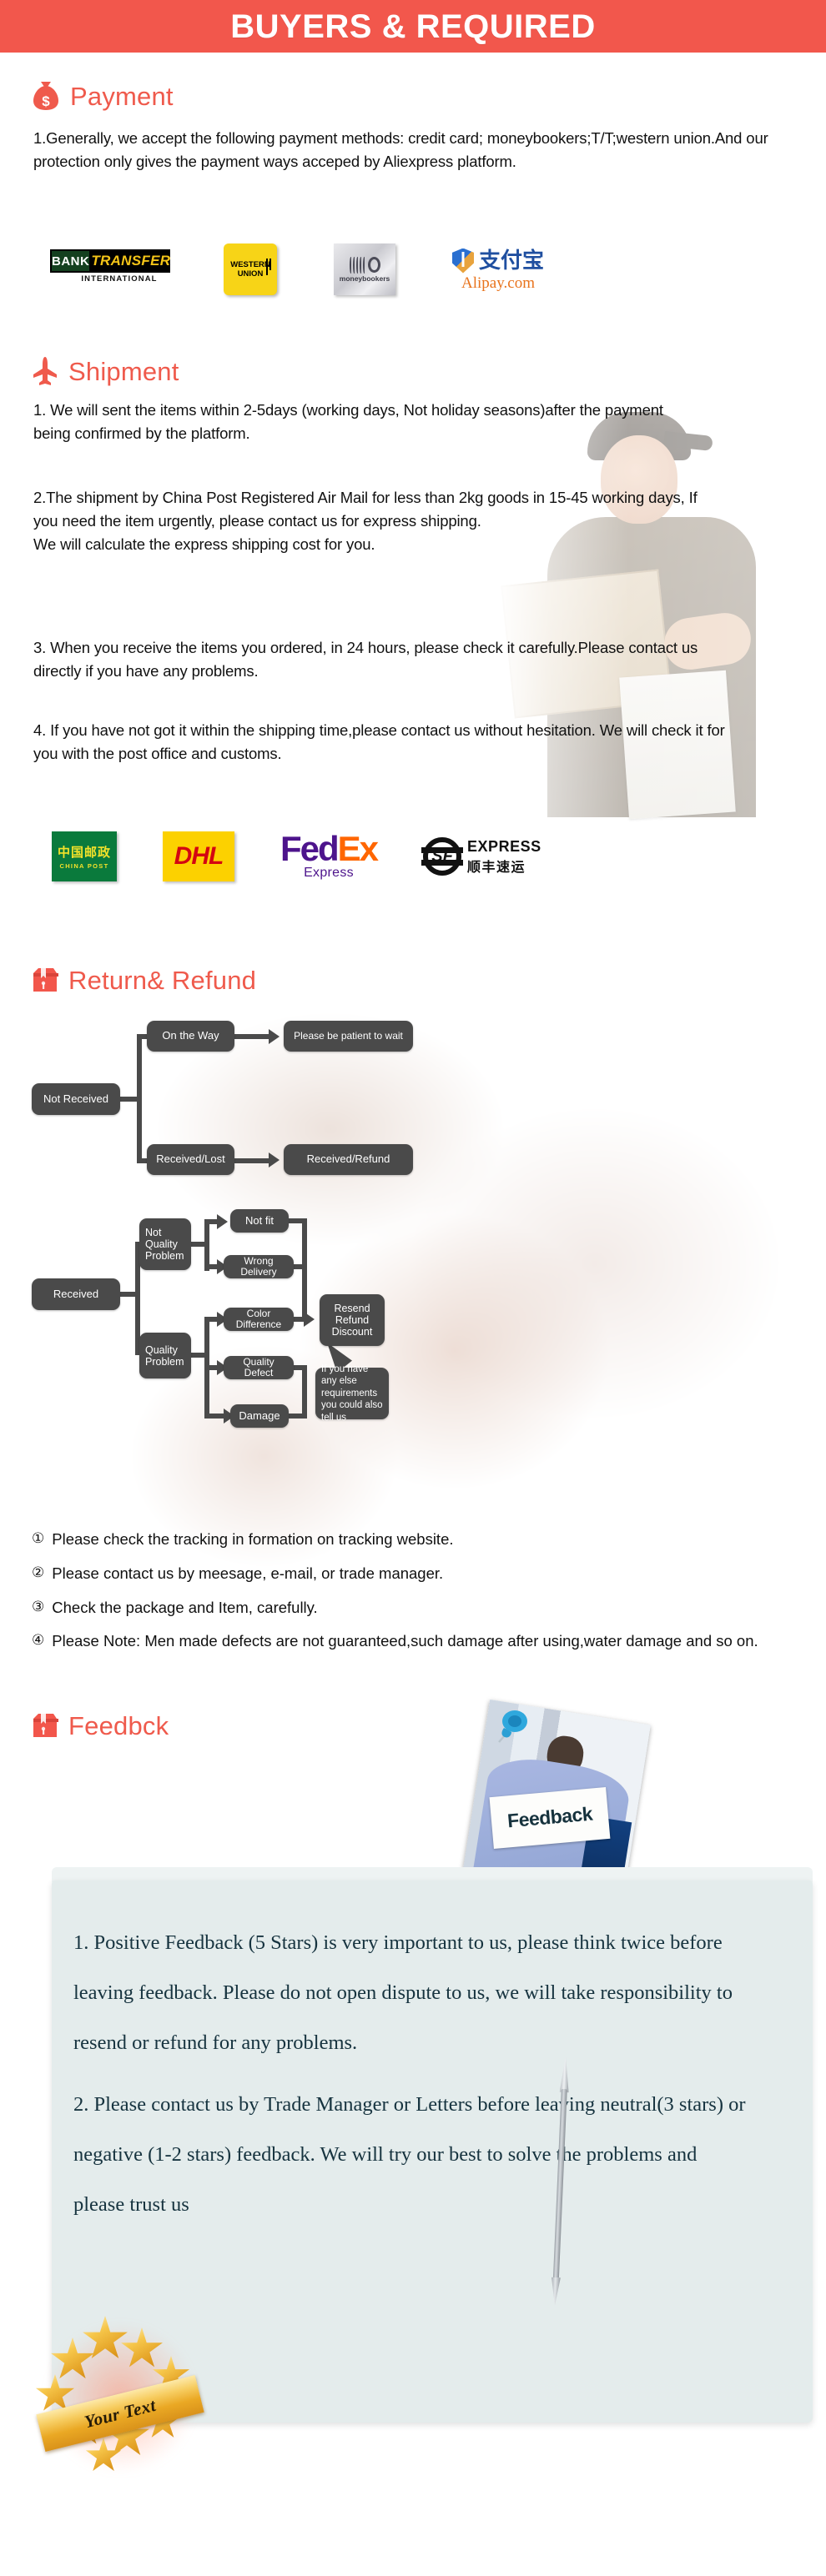 This screenshot has width=826, height=2576. I want to click on feedback-box-icon, so click(46, 1725).